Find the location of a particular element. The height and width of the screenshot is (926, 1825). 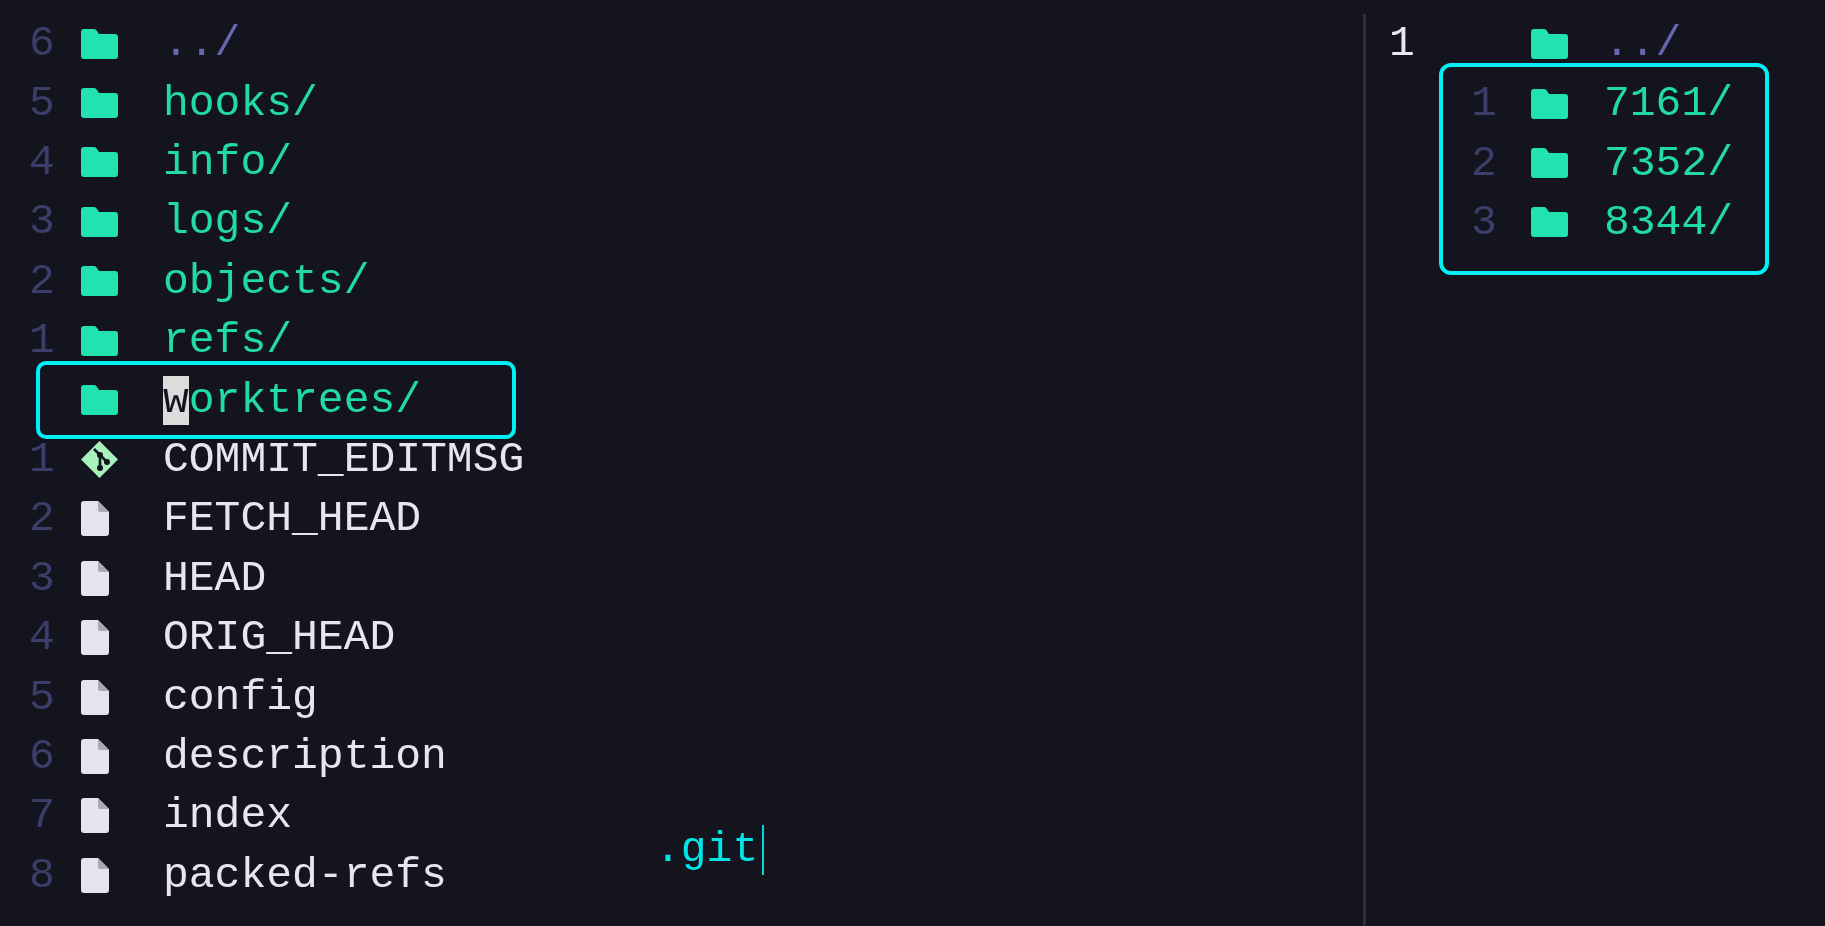

file-name: FETCH_HEAD is located at coordinates (292, 519).